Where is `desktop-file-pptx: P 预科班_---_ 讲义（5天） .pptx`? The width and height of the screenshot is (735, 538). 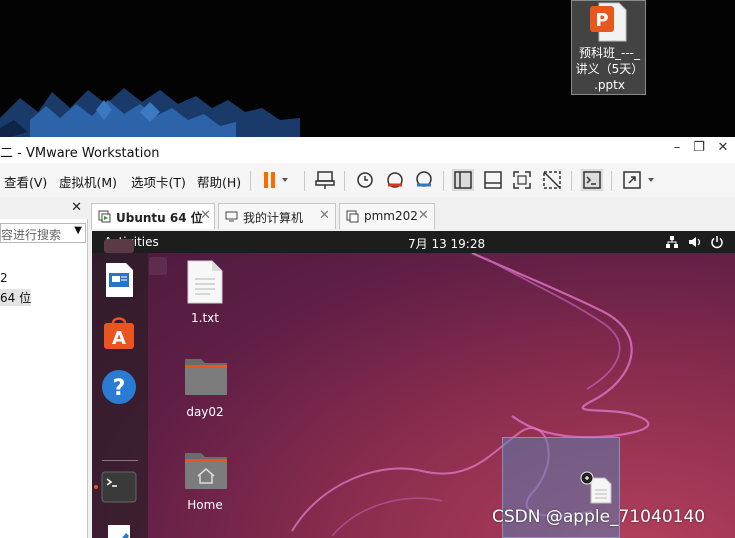 desktop-file-pptx: P 预科班_---_ 讲义（5天） .pptx is located at coordinates (608, 47).